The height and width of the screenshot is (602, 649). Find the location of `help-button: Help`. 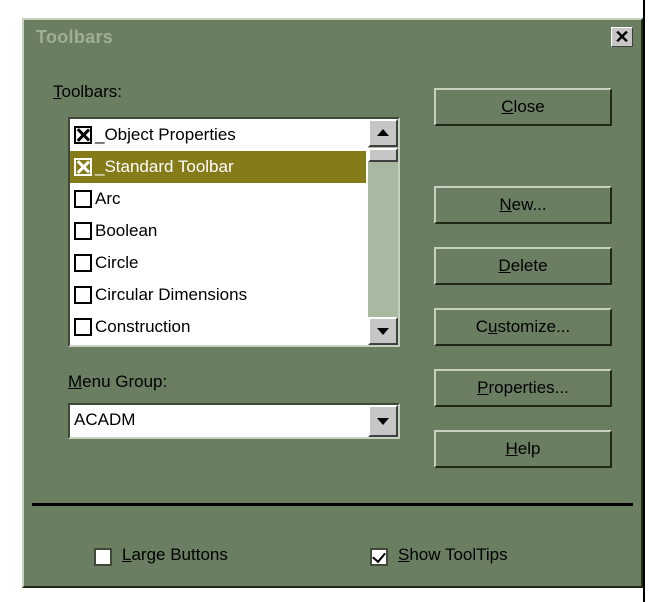

help-button: Help is located at coordinates (523, 449).